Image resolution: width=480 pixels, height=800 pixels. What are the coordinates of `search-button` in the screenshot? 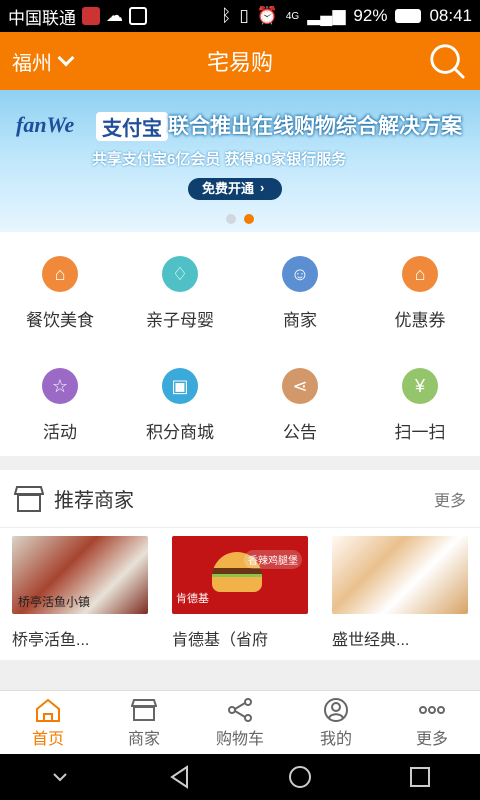 It's located at (447, 61).